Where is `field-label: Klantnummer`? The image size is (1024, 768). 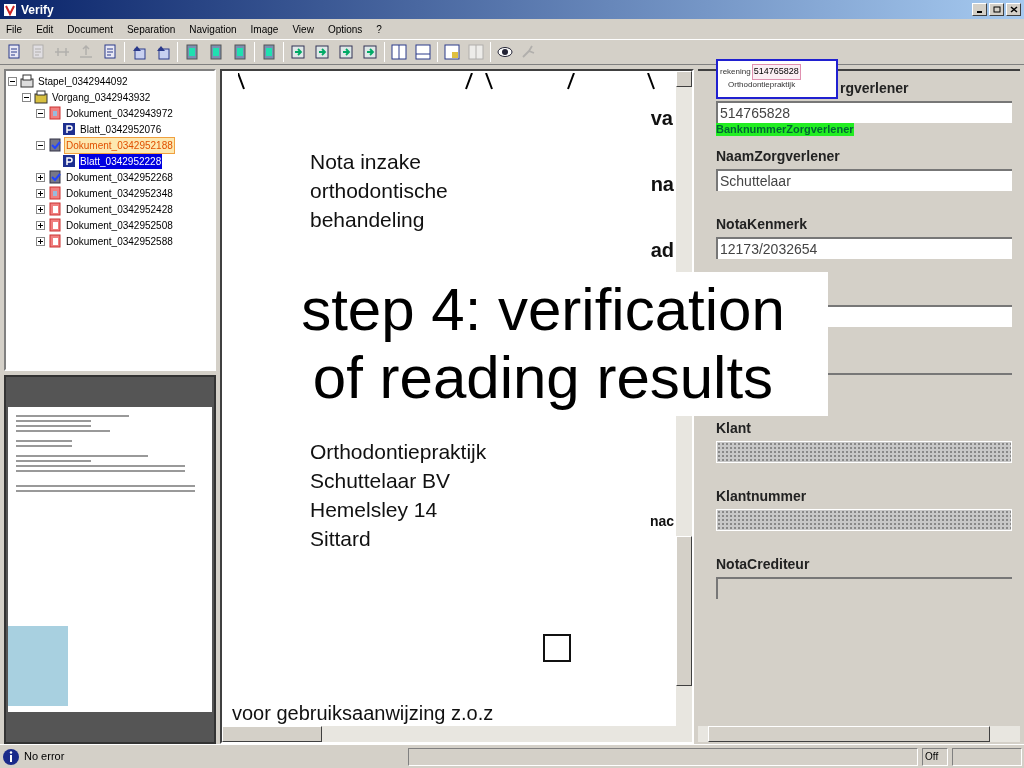 field-label: Klantnummer is located at coordinates (761, 496).